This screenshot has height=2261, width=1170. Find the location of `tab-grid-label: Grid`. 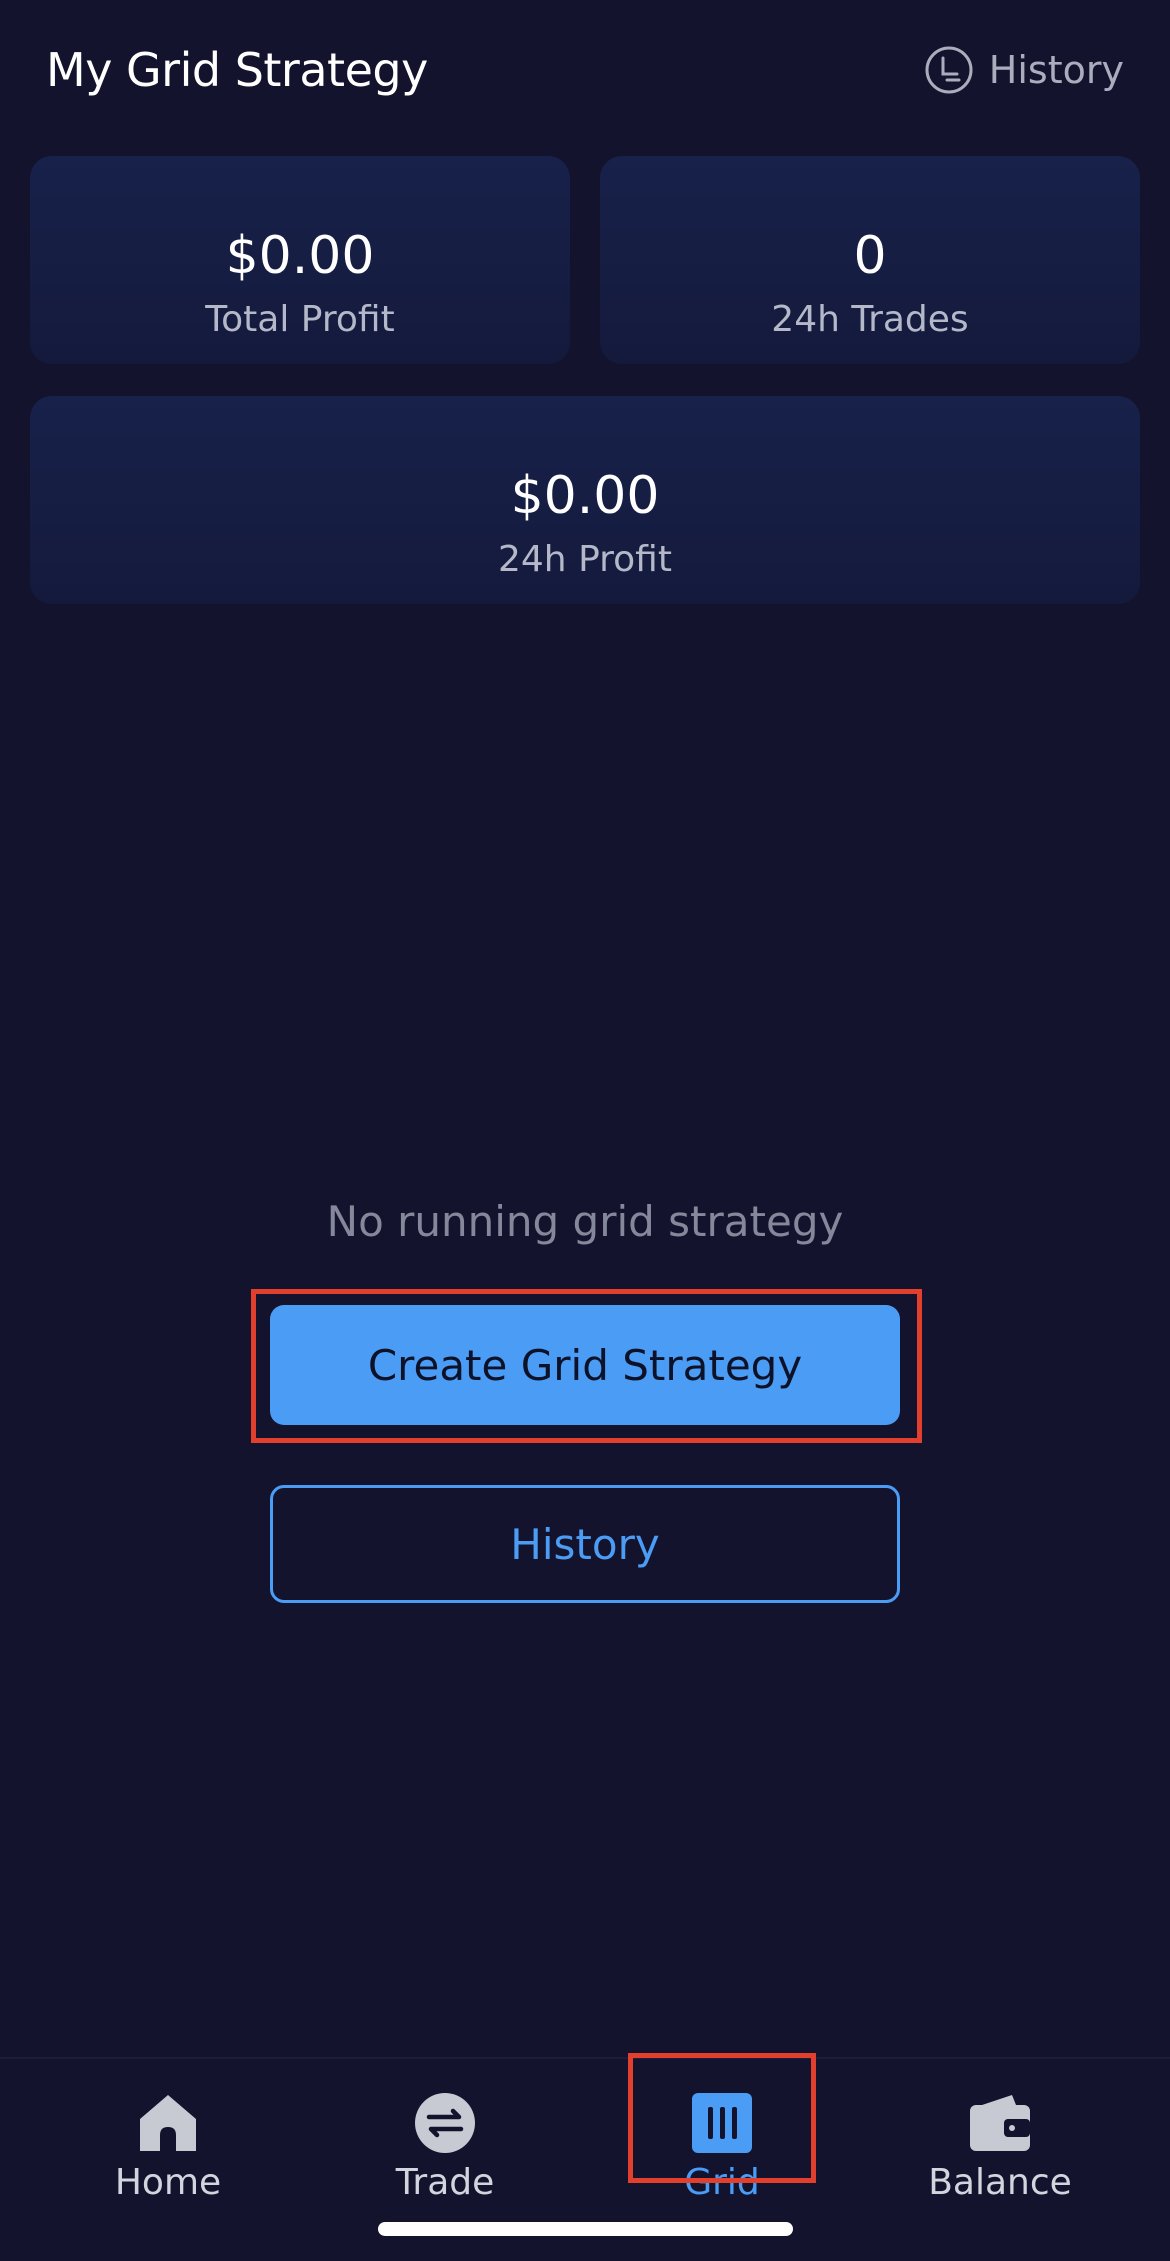

tab-grid-label: Grid is located at coordinates (722, 2182).